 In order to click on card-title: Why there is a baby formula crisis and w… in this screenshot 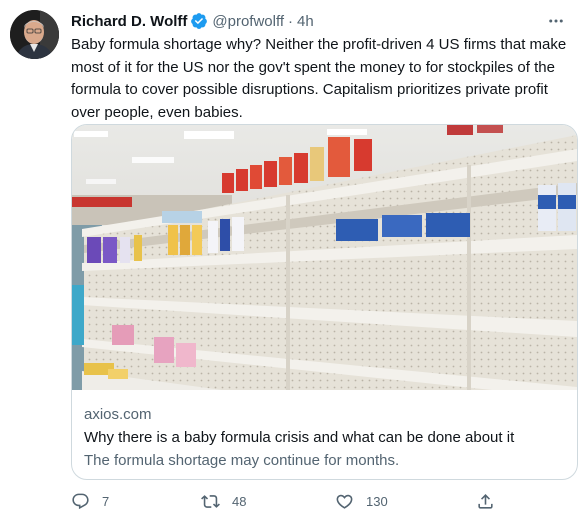, I will do `click(299, 437)`.